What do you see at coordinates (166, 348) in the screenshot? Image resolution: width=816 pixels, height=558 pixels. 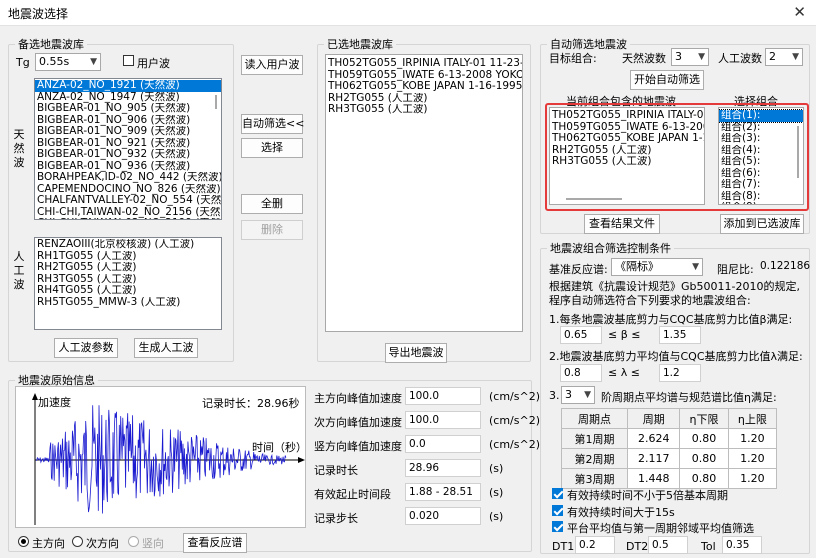 I see `generate-artificial-button: 生成人工波` at bounding box center [166, 348].